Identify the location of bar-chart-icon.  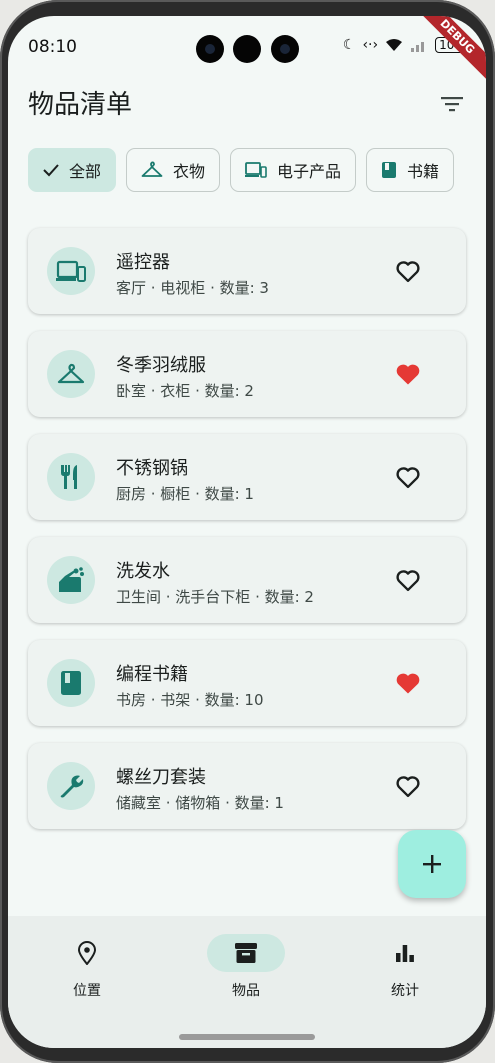
(405, 953).